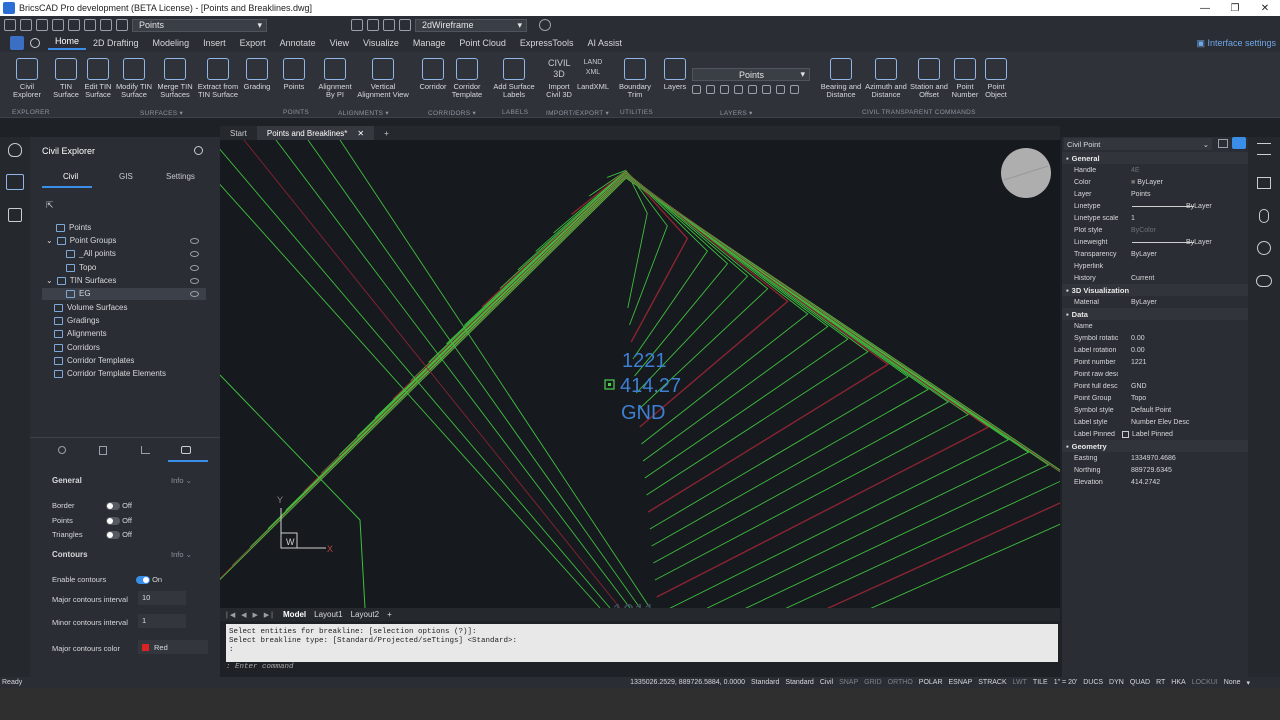 The width and height of the screenshot is (1280, 720). Describe the element at coordinates (386, 133) in the screenshot. I see `new-tab-button: +` at that location.